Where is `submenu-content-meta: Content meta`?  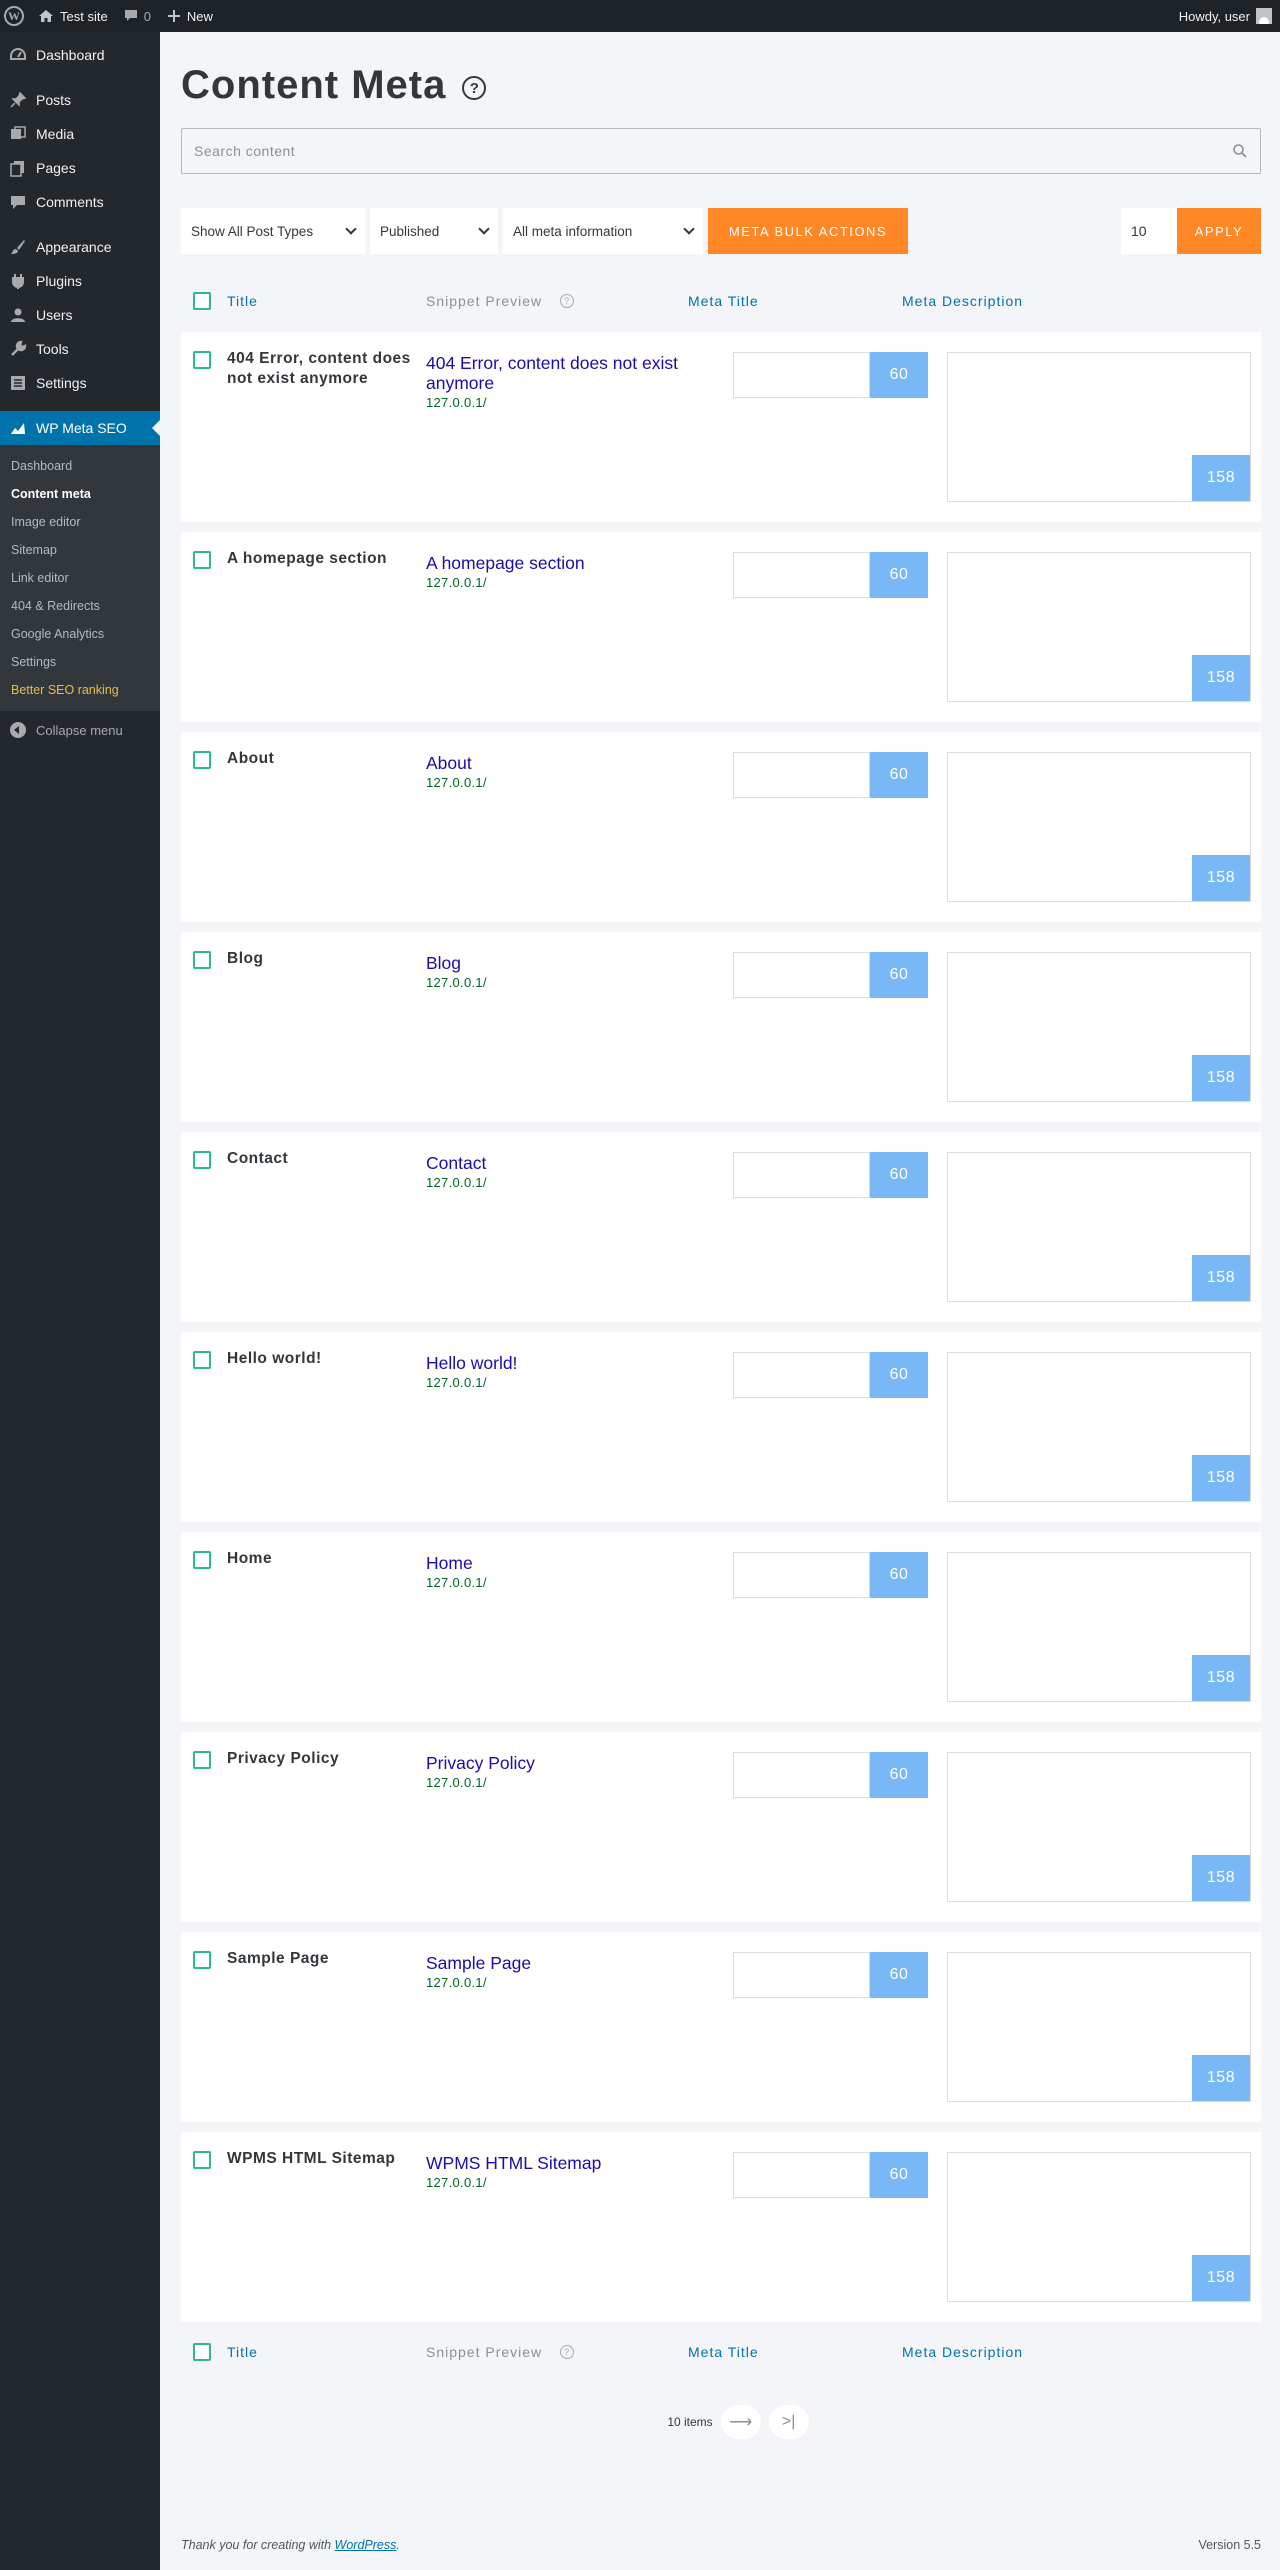
submenu-content-meta: Content meta is located at coordinates (80, 494).